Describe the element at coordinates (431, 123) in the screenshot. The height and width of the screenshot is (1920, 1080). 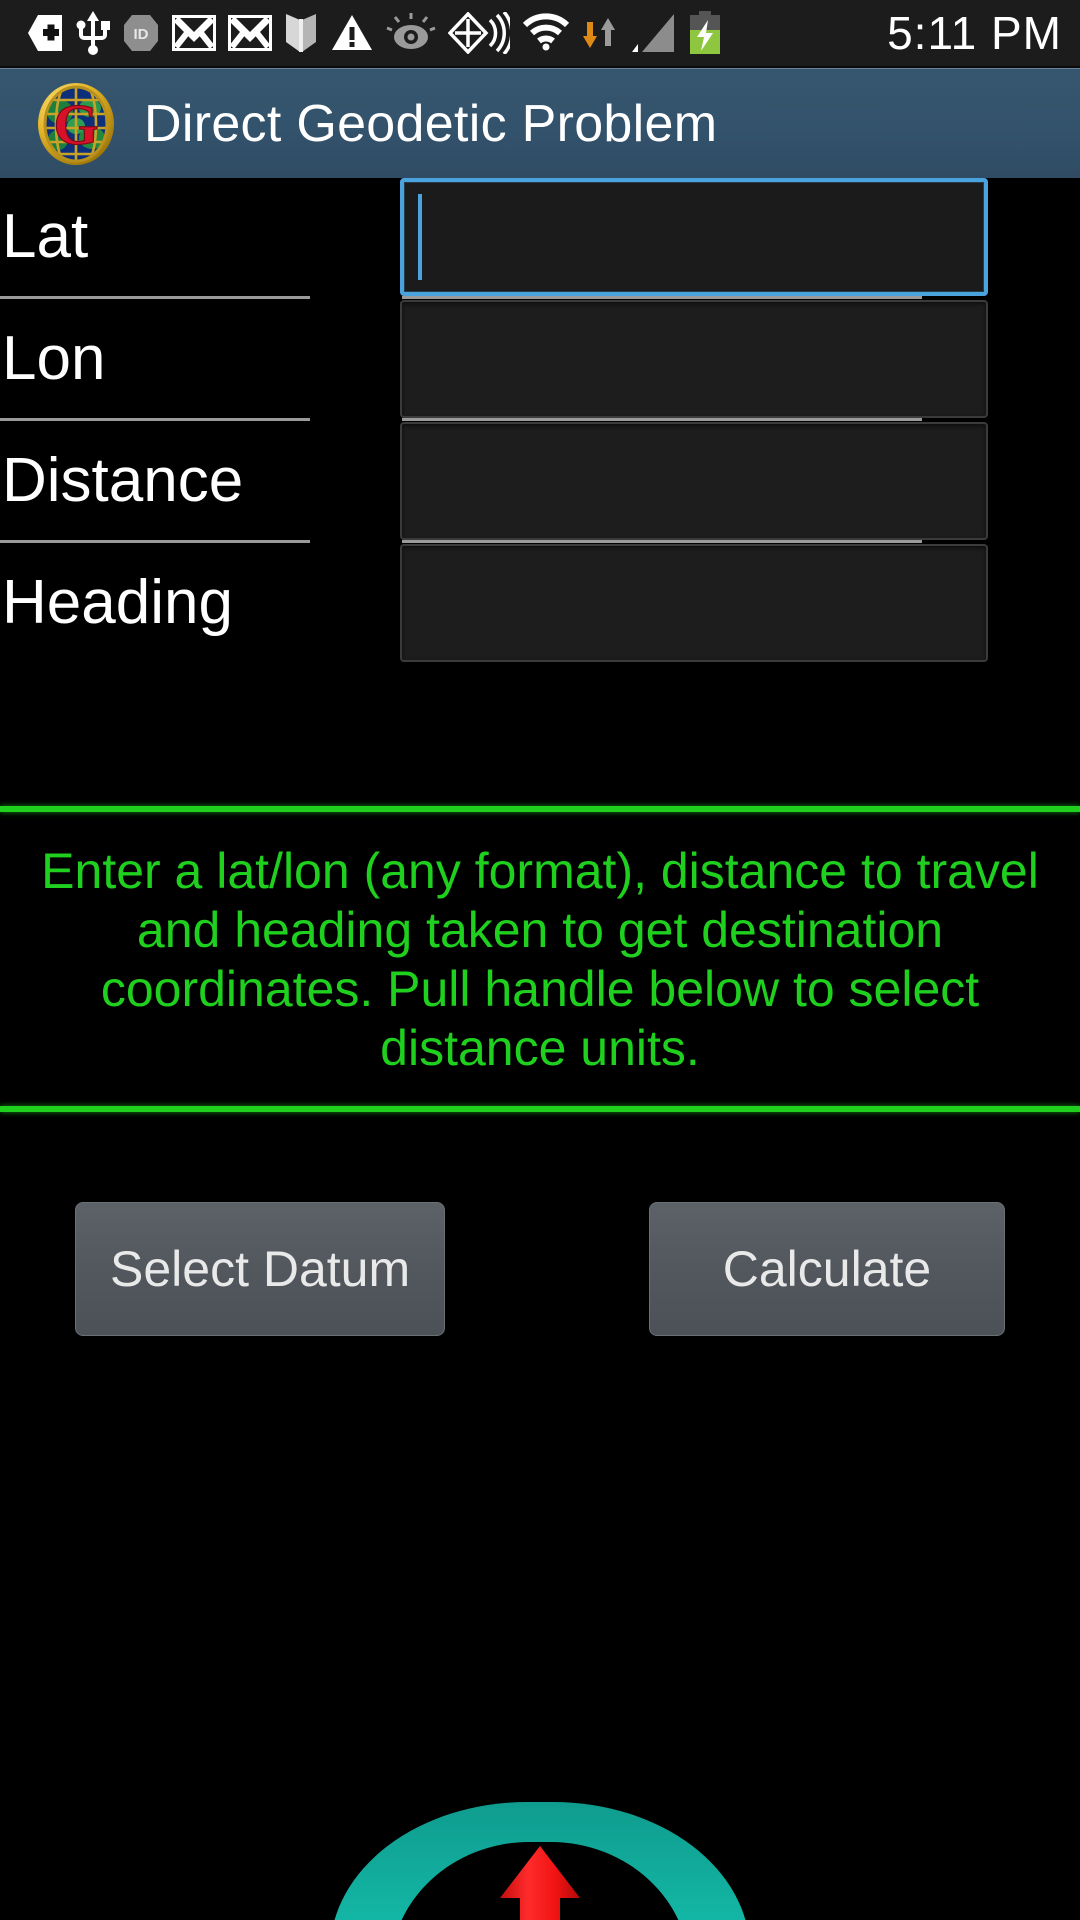
I see `page-title: Direct Geodetic Problem` at that location.